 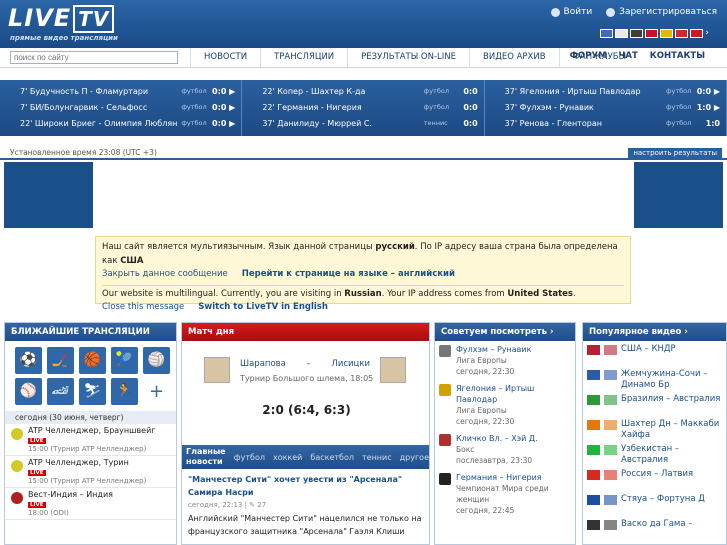 I want to click on popular-item: Бразилия – Австралия, so click(x=654, y=403).